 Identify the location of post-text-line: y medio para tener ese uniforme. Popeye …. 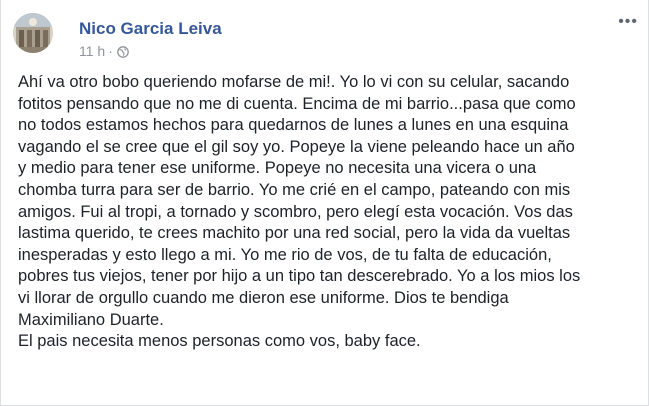
(277, 168).